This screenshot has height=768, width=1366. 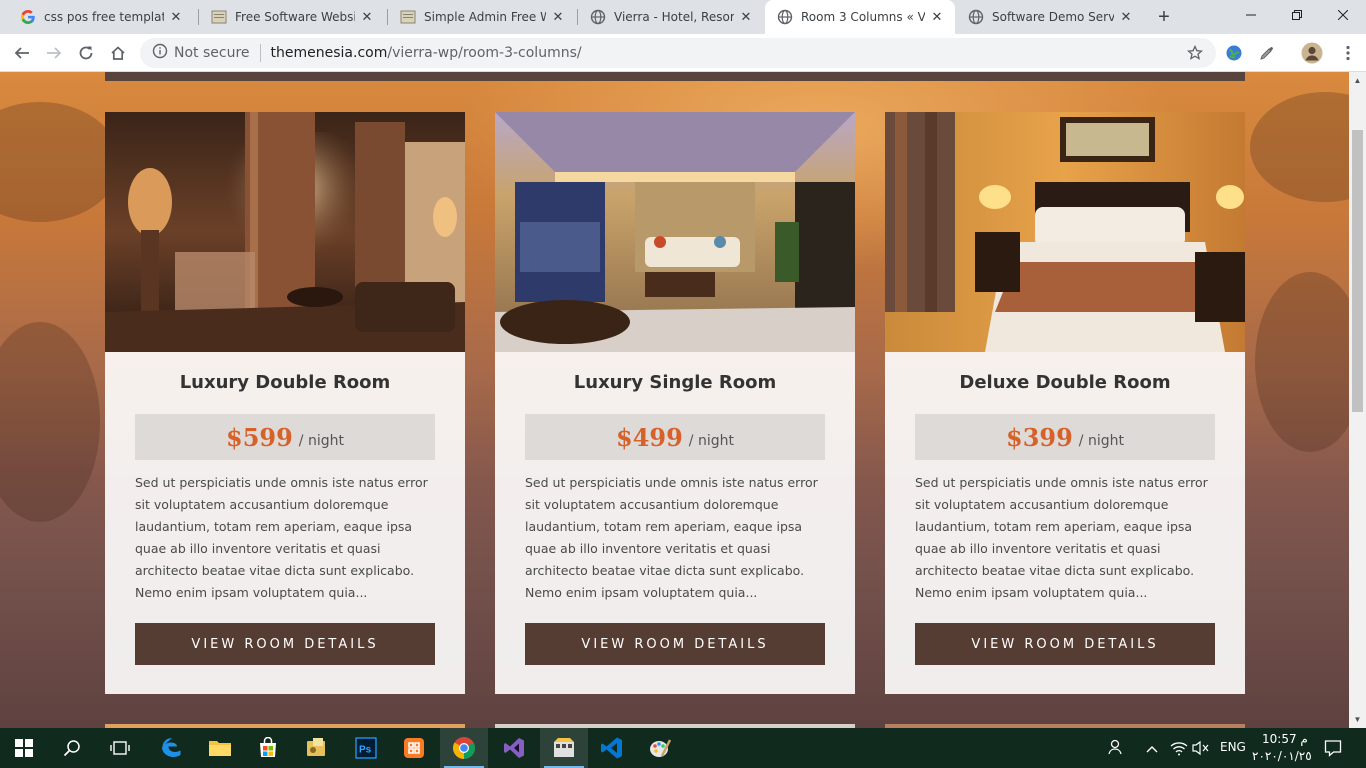 I want to click on windows-taskbar: Ps ENG 10:57 م ٢٠٢٠/٠١/٢٥, so click(x=683, y=748).